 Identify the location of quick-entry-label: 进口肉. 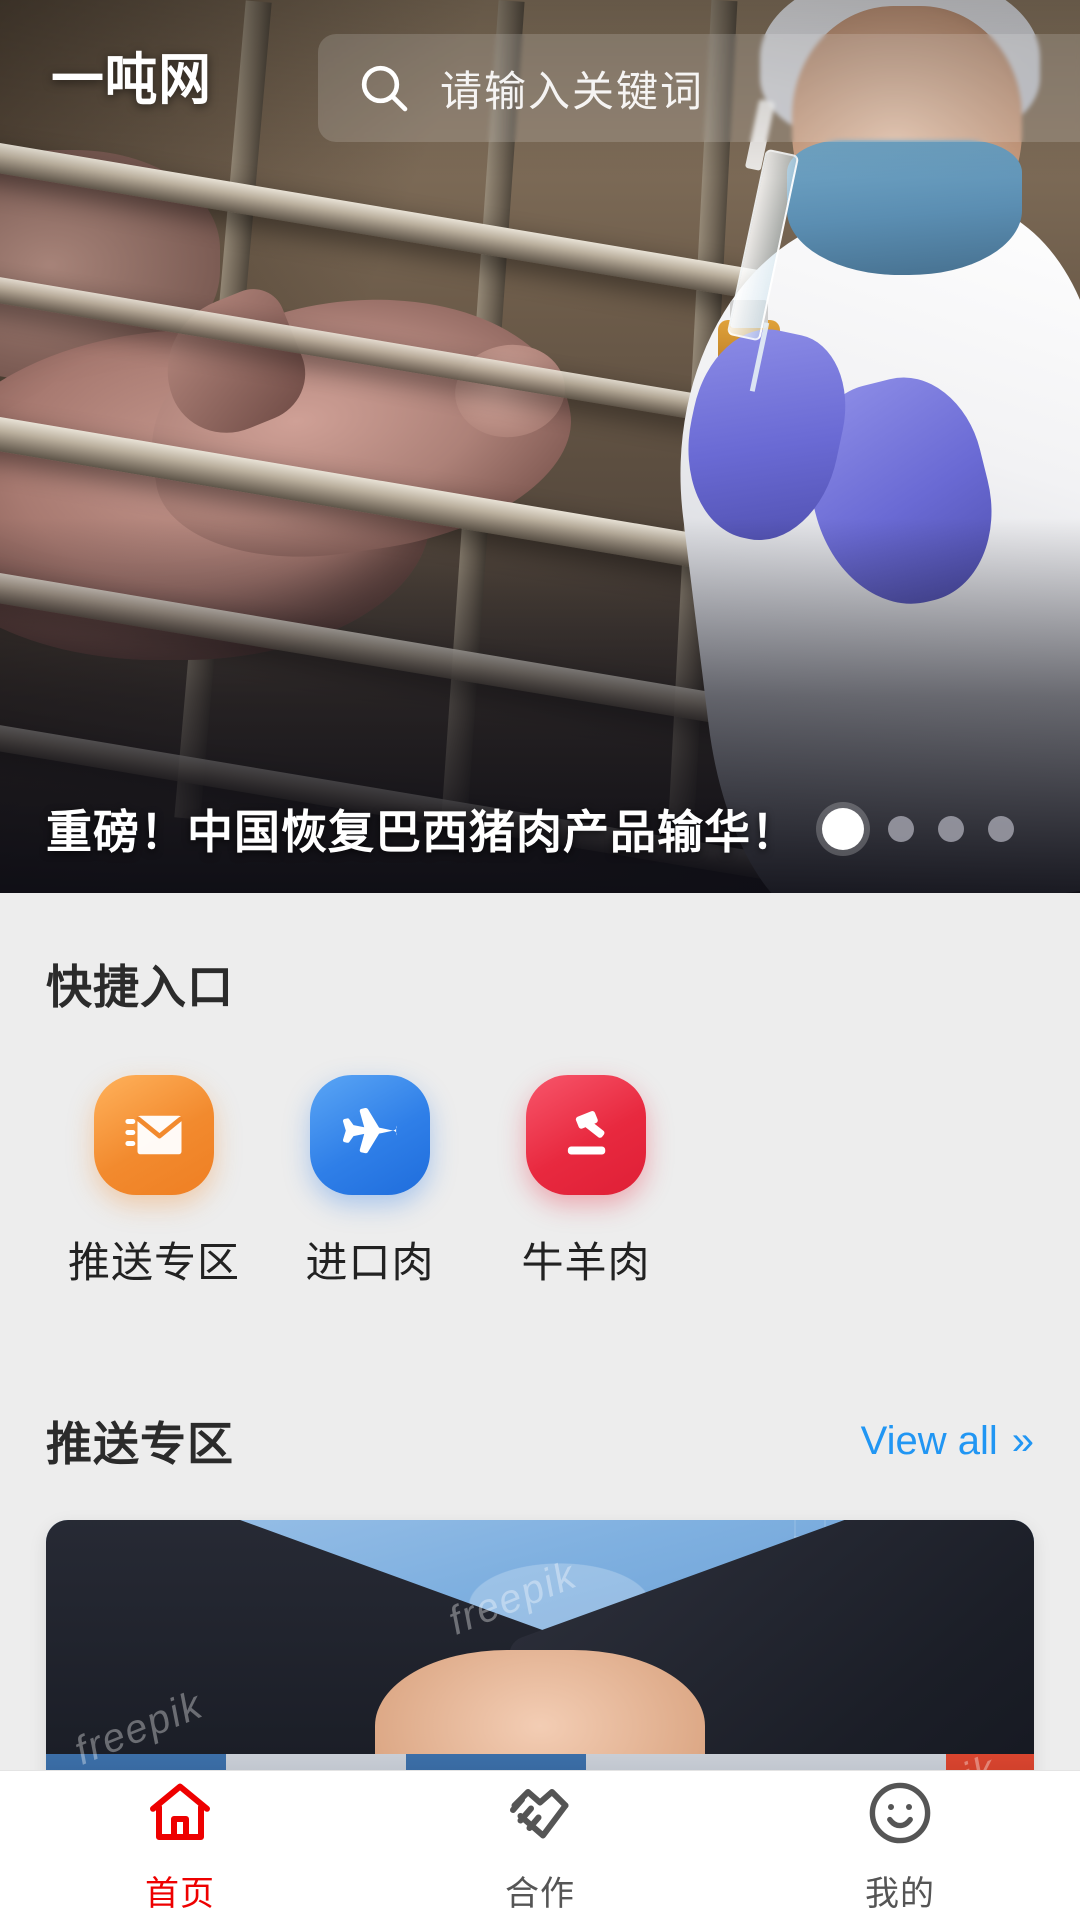
(370, 1262).